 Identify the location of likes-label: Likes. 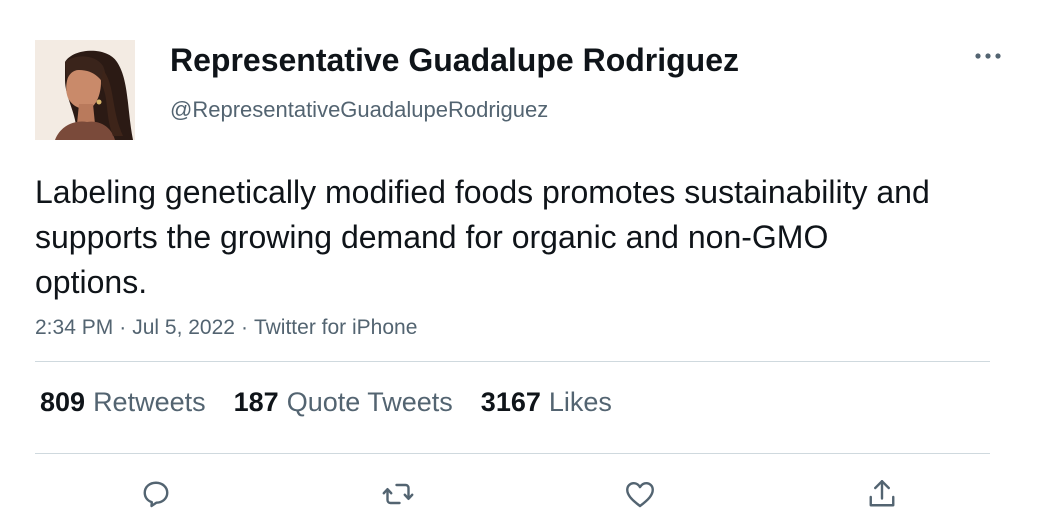
(580, 402).